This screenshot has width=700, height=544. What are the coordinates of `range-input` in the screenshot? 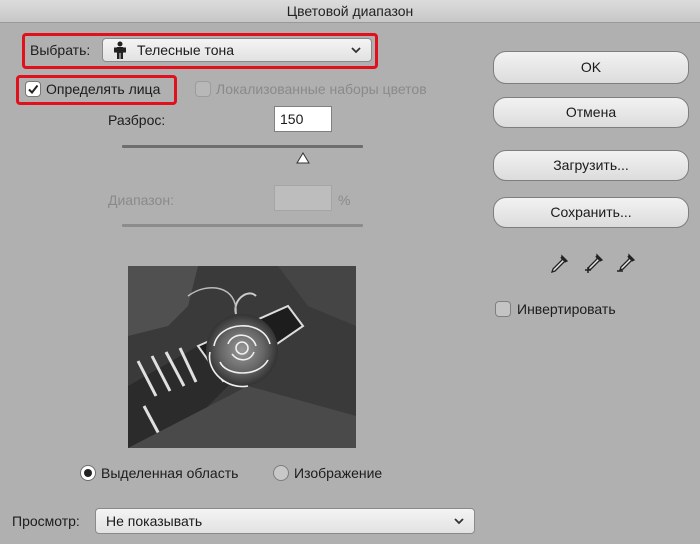 It's located at (303, 198).